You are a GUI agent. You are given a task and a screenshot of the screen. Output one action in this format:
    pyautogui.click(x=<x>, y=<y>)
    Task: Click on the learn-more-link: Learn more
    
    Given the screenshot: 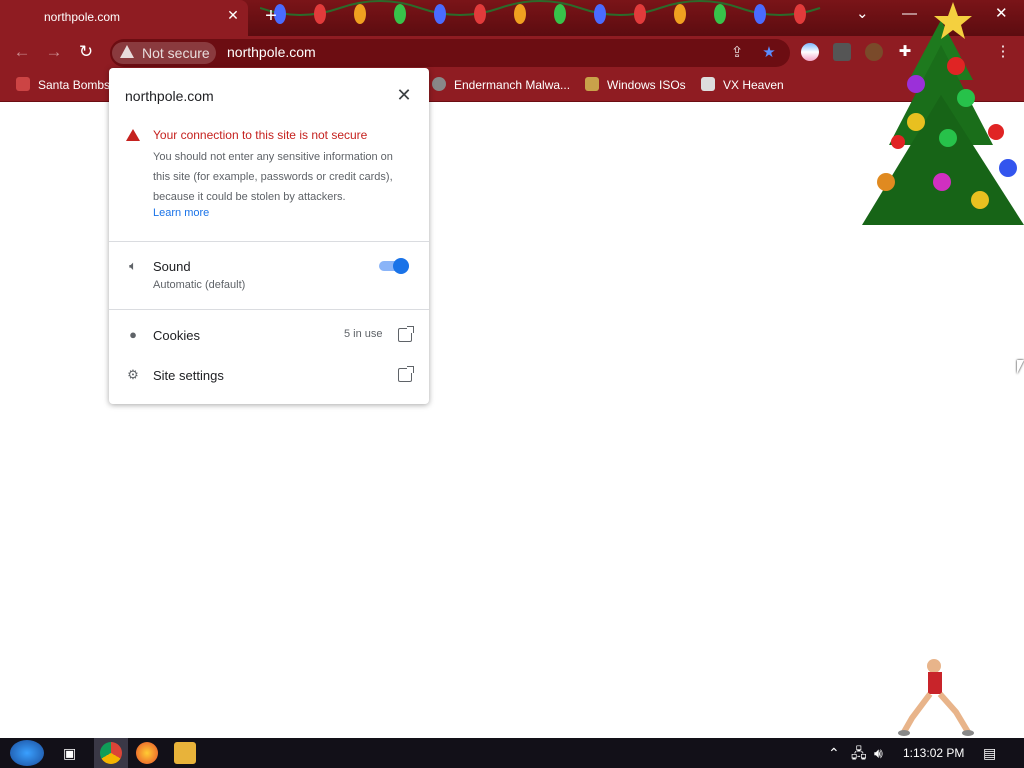 What is the action you would take?
    pyautogui.click(x=181, y=213)
    